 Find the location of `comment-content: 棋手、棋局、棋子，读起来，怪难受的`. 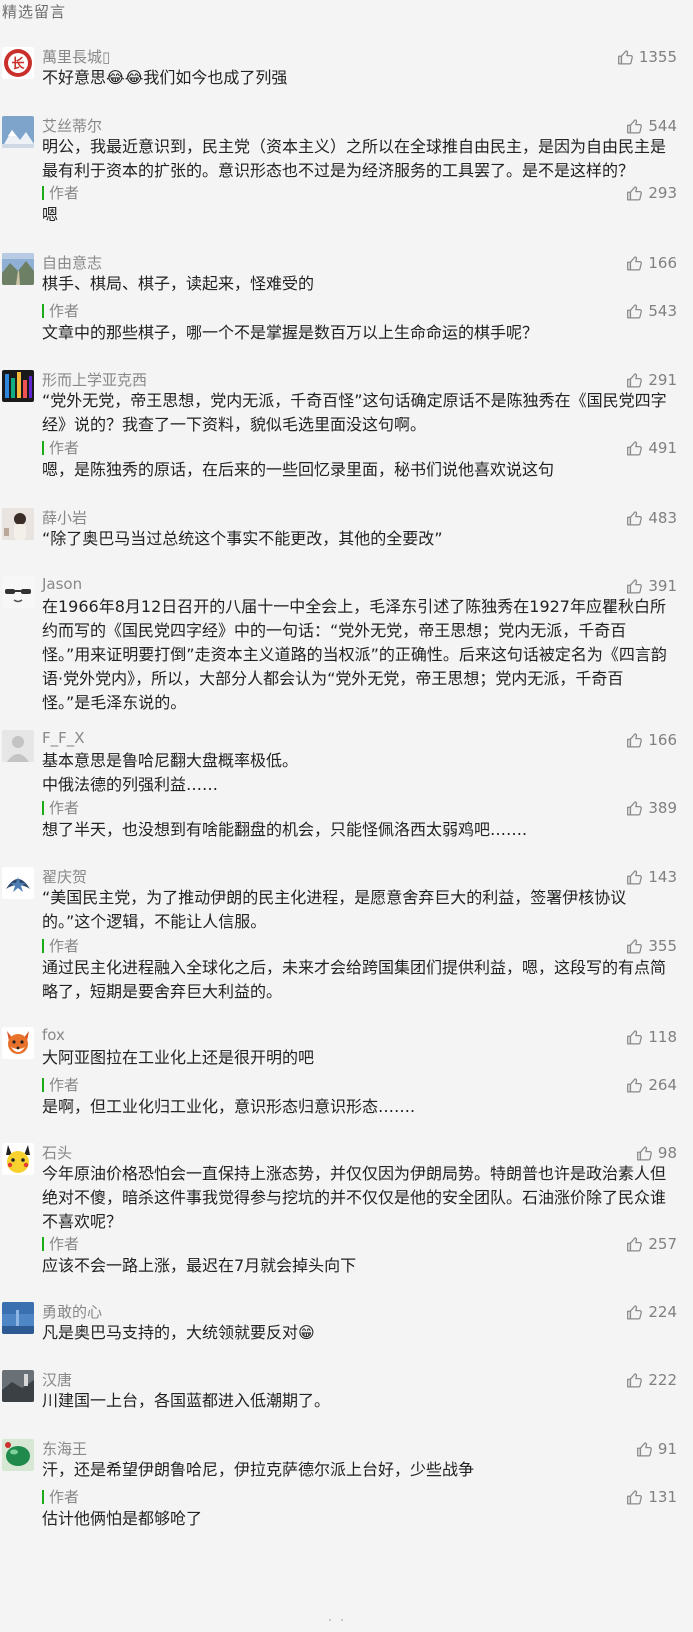

comment-content: 棋手、棋局、棋子，读起来，怪难受的 is located at coordinates (178, 283).